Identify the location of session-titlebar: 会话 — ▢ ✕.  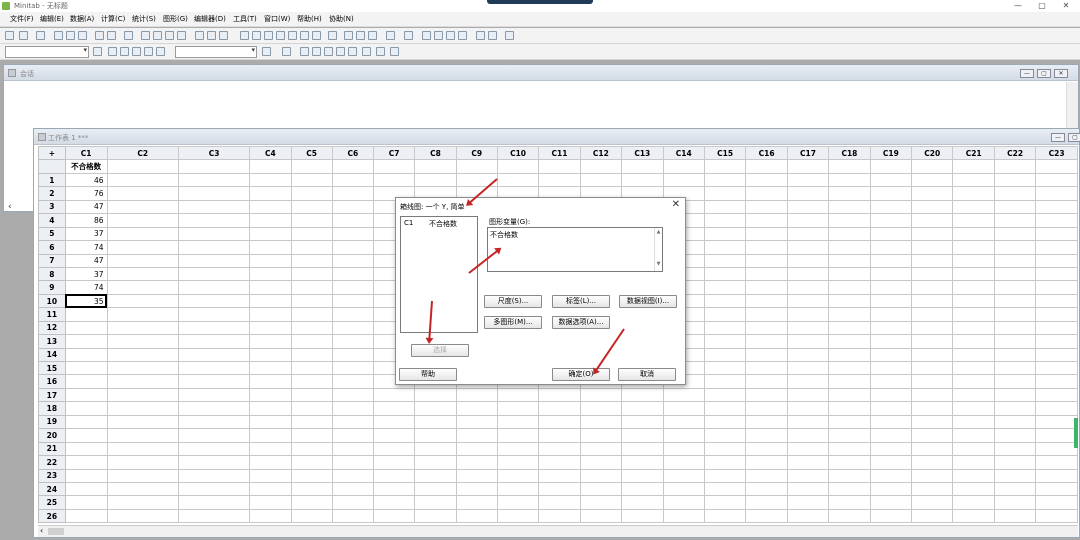
(541, 73).